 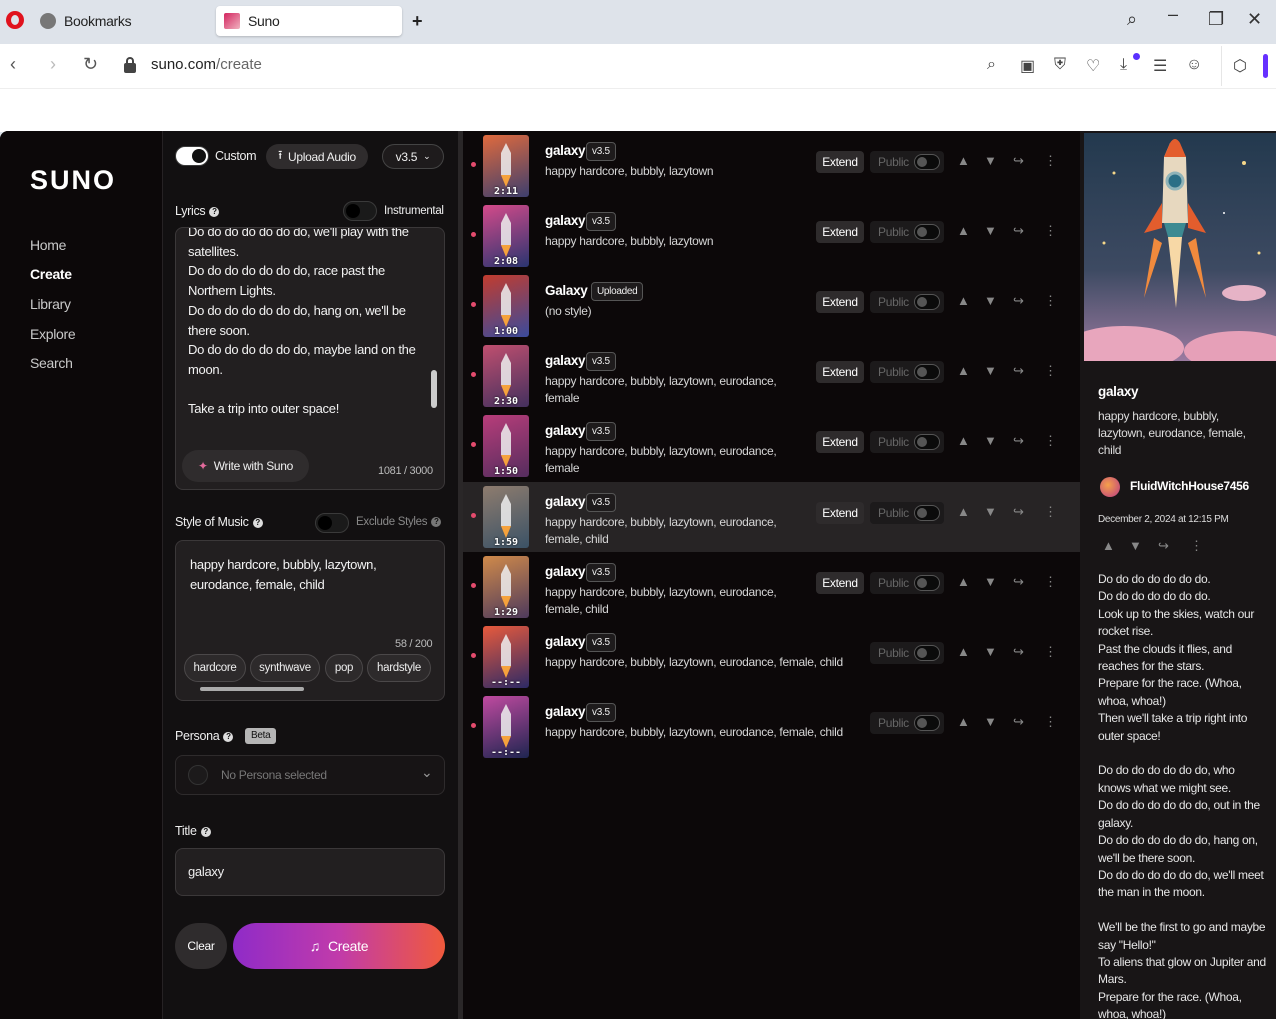 What do you see at coordinates (310, 775) in the screenshot?
I see `persona-select: No Persona selected ⌄` at bounding box center [310, 775].